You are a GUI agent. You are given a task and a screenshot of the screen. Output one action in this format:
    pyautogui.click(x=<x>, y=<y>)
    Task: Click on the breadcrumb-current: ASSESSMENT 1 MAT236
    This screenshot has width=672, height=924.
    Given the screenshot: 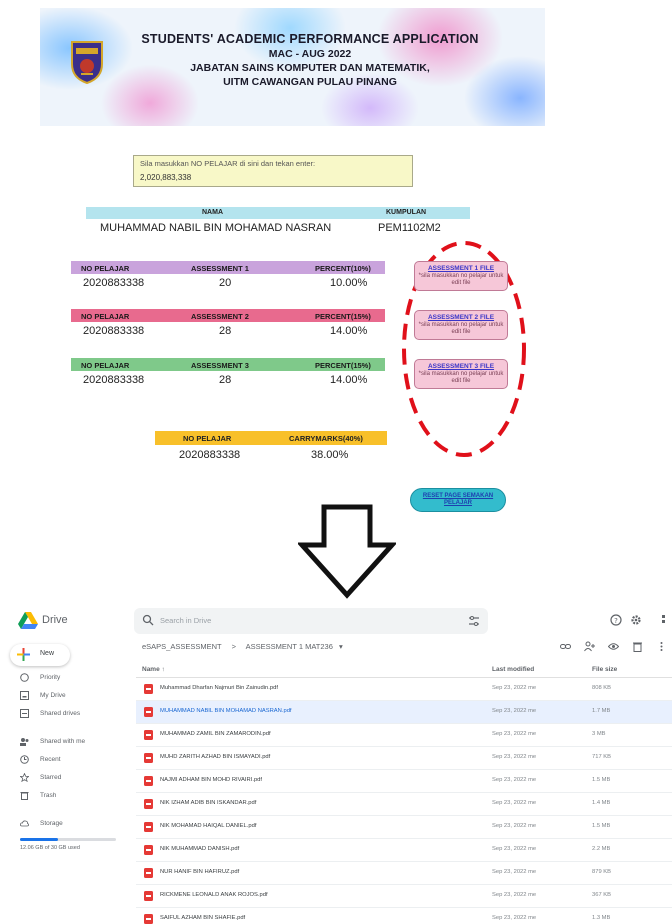 What is the action you would take?
    pyautogui.click(x=289, y=646)
    